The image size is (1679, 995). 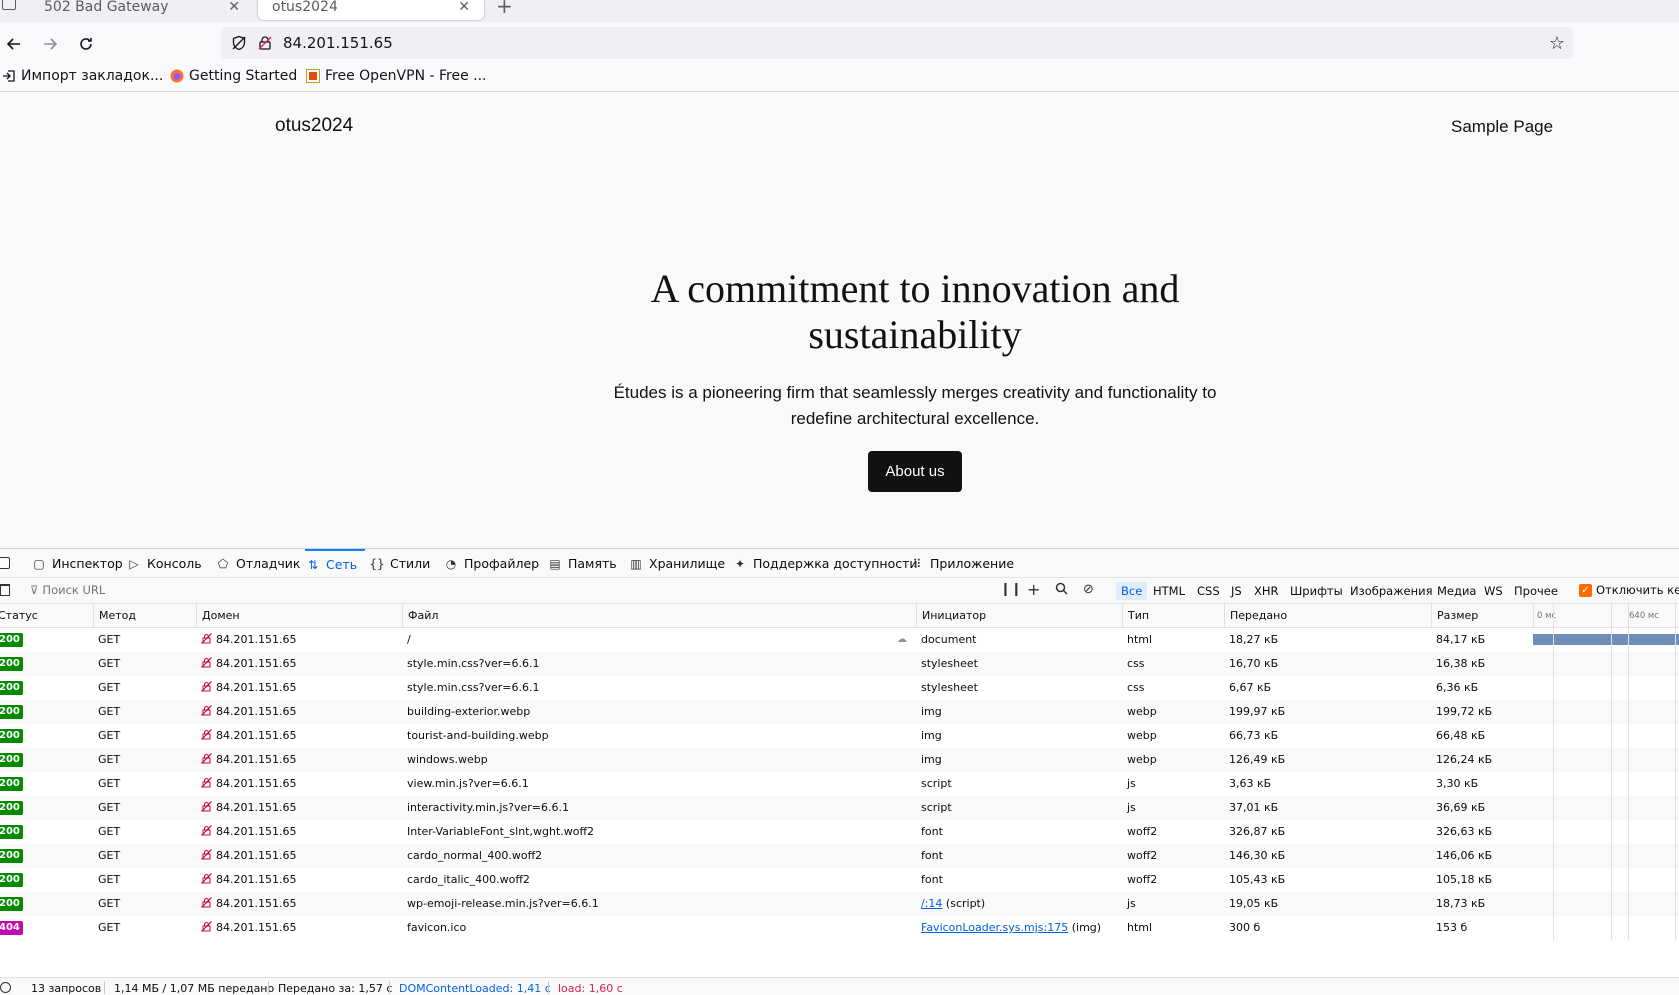 I want to click on tab-debugger: ⬠ Отладчик, so click(x=258, y=563).